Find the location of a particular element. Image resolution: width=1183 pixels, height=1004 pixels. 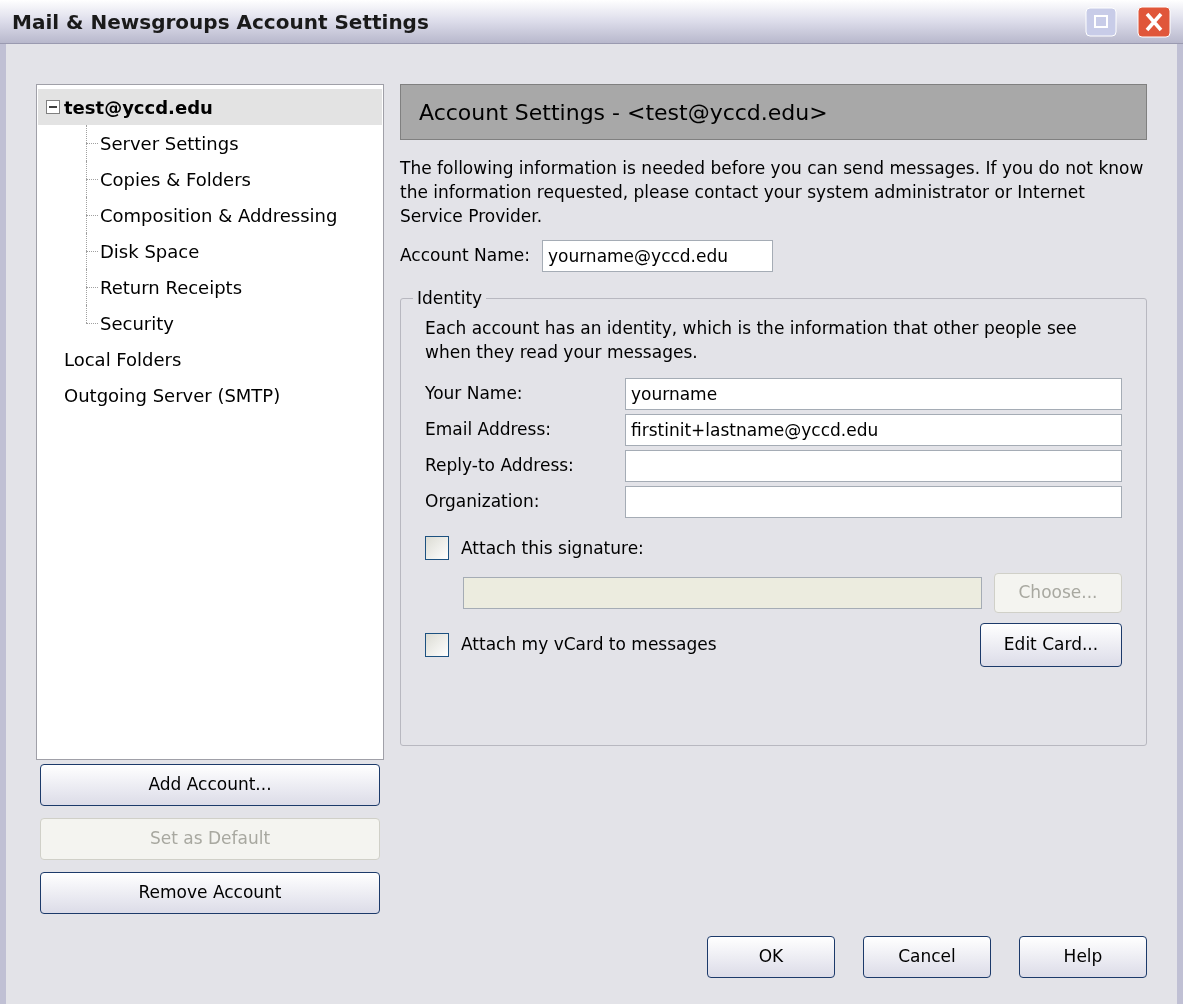

tree-item-label: Copies & Folders is located at coordinates (175, 179).